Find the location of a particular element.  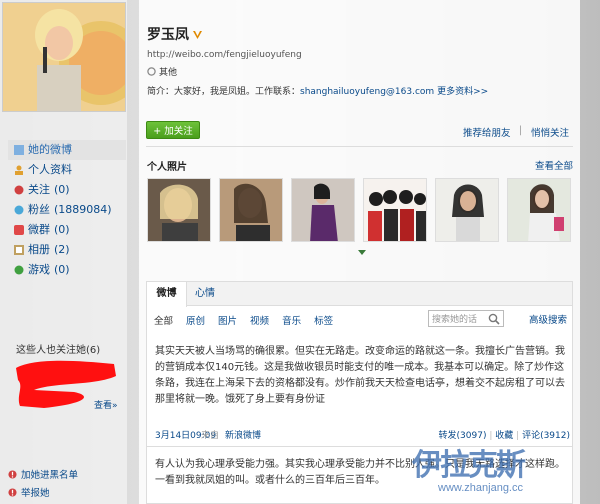

more-info-link: 更多资料>> is located at coordinates (462, 92).